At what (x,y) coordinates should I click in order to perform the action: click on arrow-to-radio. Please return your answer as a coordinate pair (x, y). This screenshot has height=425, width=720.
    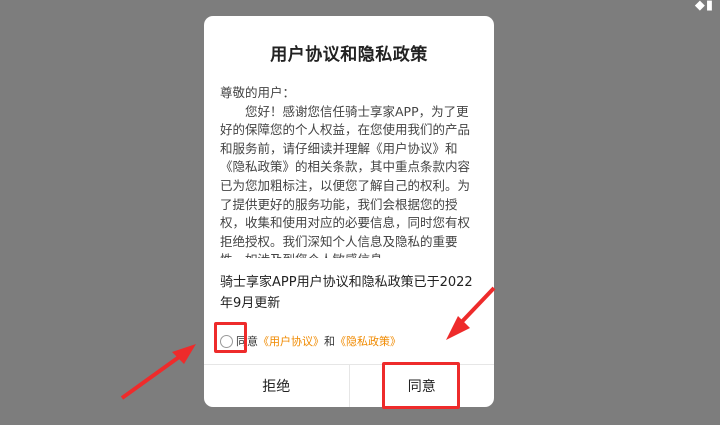
    Looking at the image, I should click on (158, 372).